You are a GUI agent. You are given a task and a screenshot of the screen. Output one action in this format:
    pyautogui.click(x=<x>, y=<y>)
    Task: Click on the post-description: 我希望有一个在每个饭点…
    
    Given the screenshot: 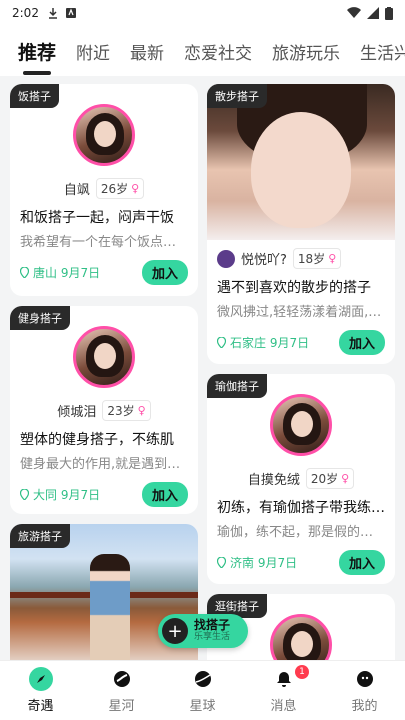 What is the action you would take?
    pyautogui.click(x=98, y=242)
    